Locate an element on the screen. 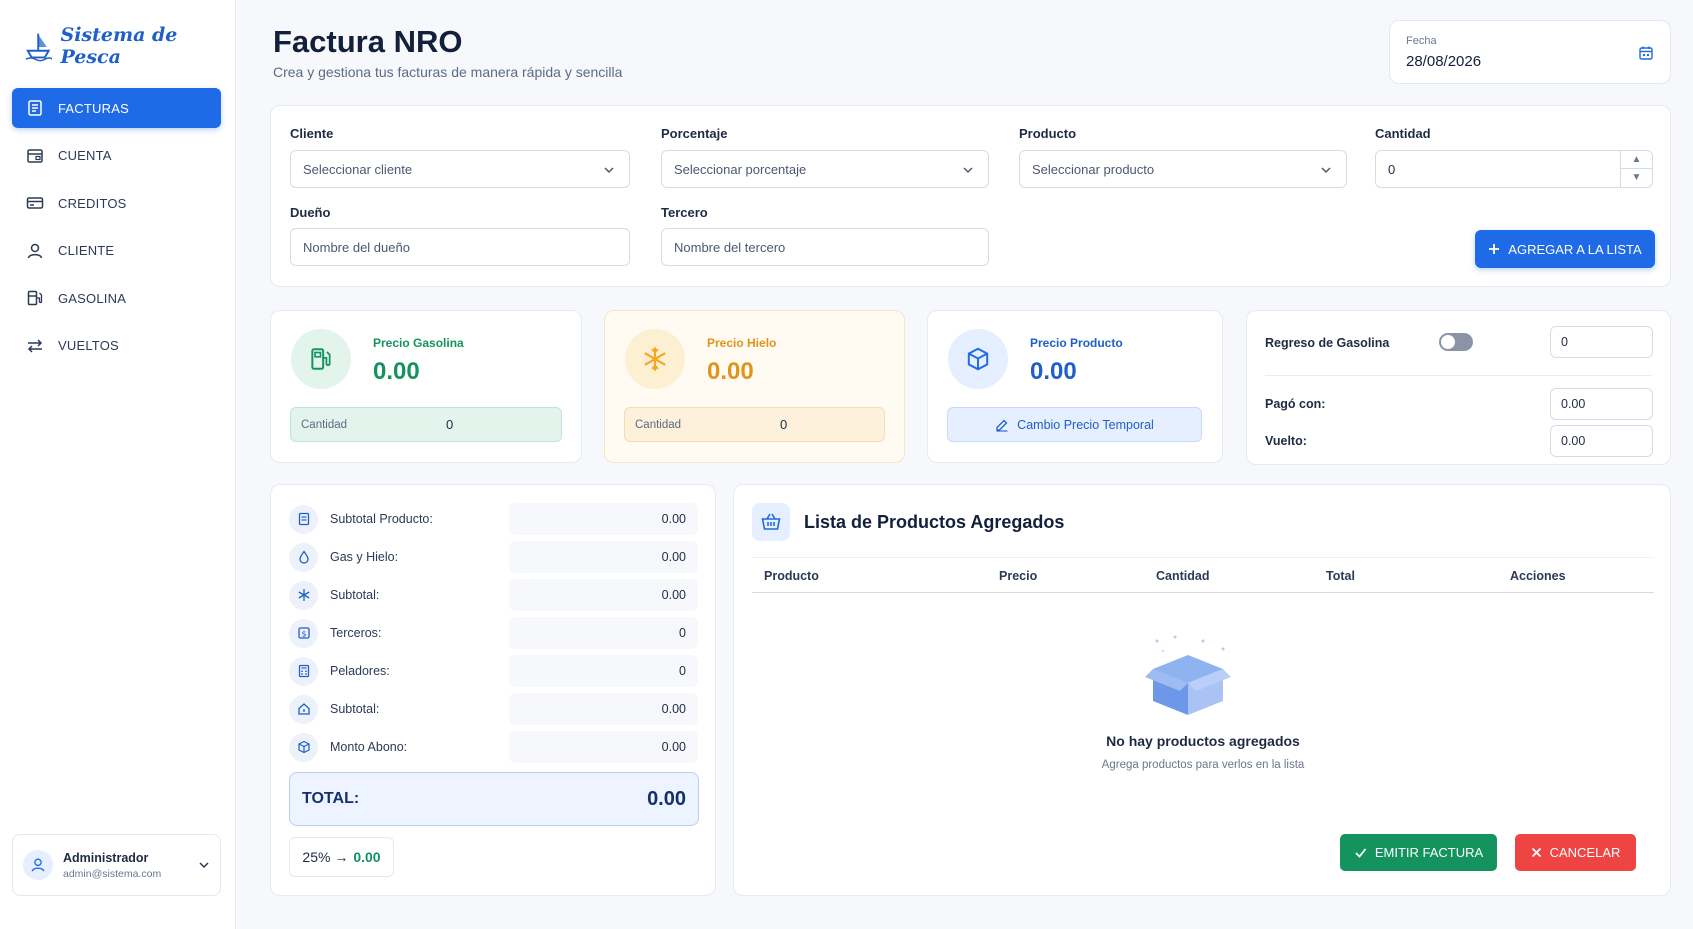  sidebar-item-label: CREDITOS is located at coordinates (92, 203).